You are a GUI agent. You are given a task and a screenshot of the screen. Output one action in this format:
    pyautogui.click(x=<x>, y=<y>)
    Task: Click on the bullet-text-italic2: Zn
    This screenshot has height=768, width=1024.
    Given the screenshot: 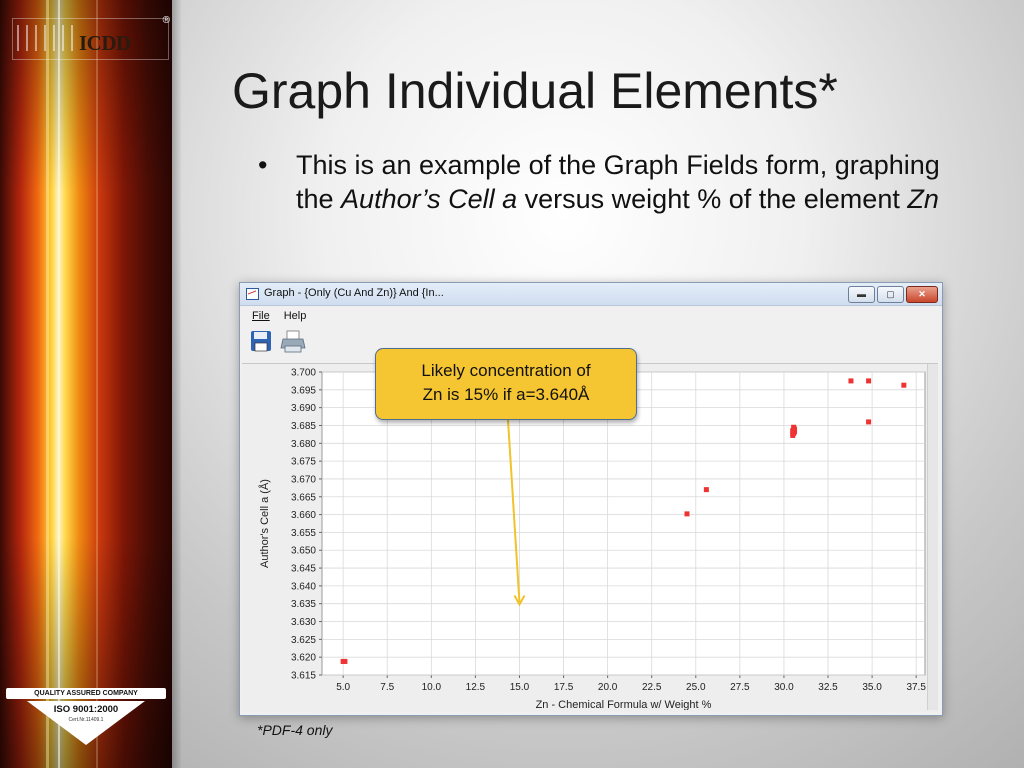 What is the action you would take?
    pyautogui.click(x=923, y=199)
    